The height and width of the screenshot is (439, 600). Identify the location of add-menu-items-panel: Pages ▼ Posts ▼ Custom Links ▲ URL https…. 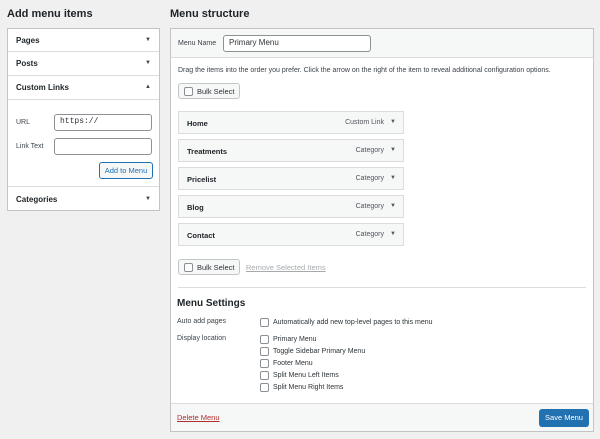
(83, 119).